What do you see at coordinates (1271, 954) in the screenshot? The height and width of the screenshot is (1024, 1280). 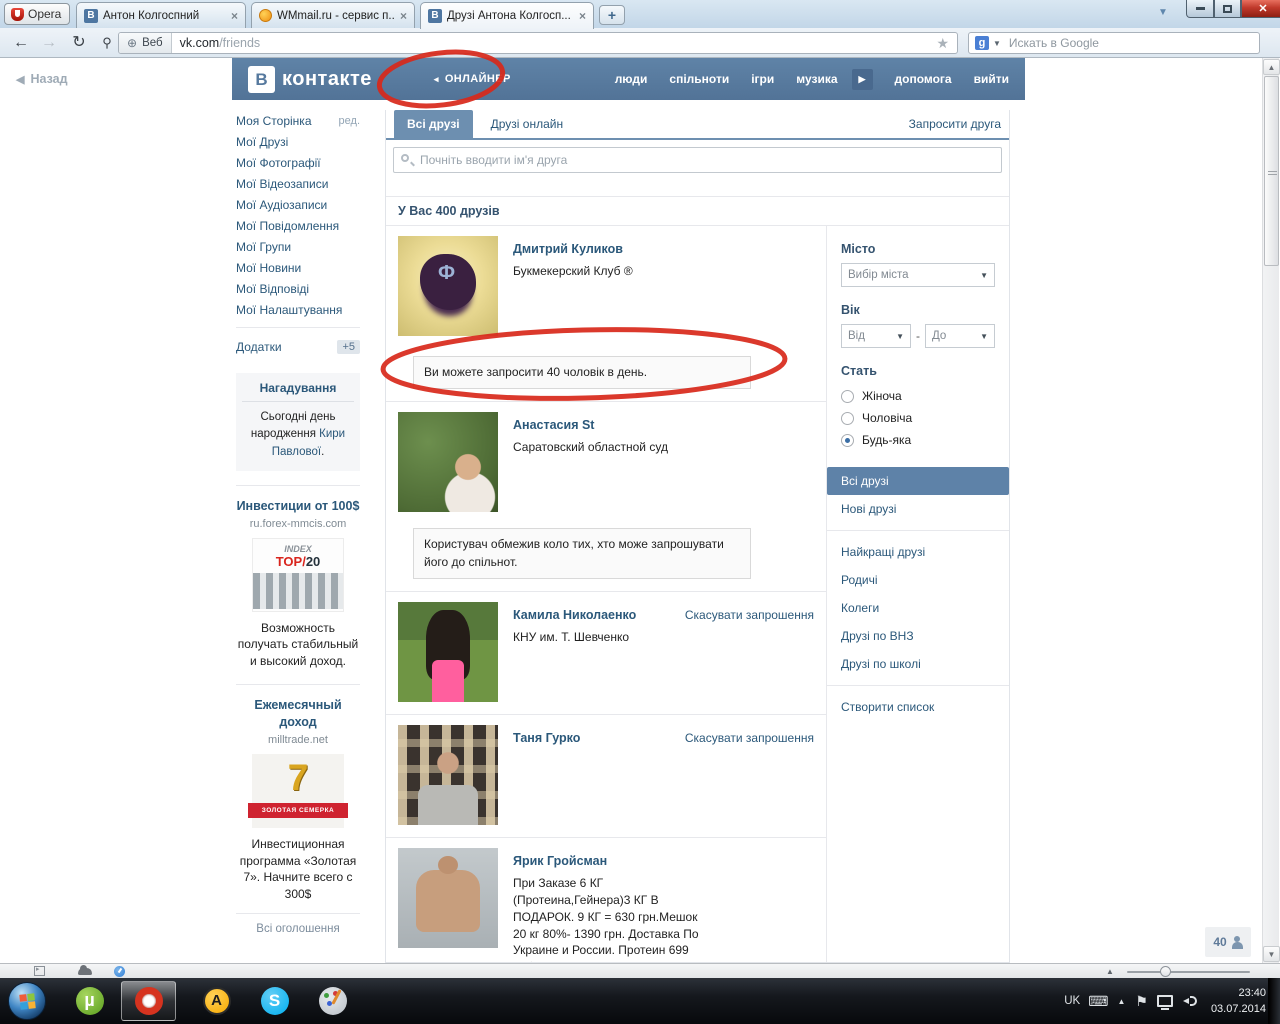 I see `scroll-down-icon: ▼` at bounding box center [1271, 954].